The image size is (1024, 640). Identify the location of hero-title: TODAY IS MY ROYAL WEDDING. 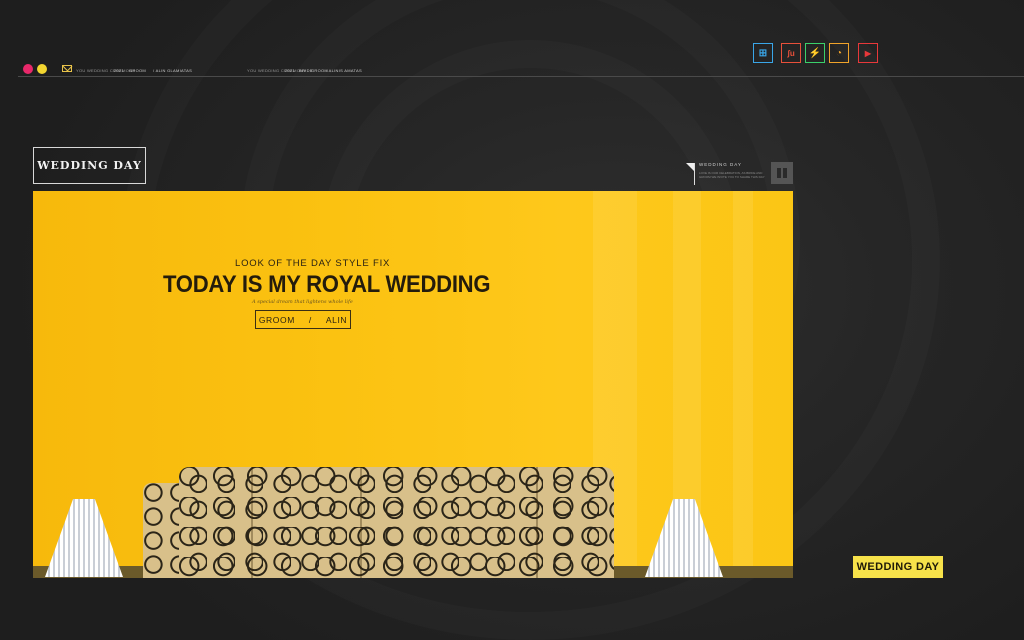
(327, 284).